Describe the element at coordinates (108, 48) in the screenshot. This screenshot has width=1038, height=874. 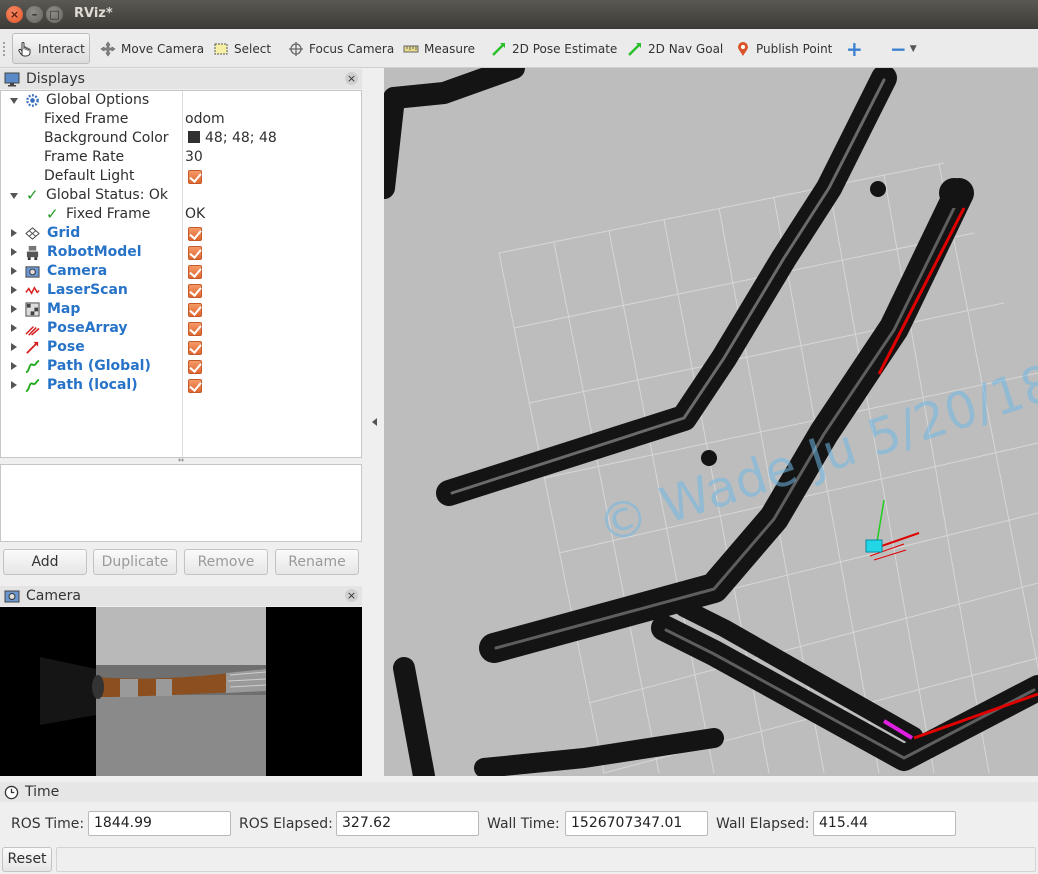
I see `move-camera-icon` at that location.